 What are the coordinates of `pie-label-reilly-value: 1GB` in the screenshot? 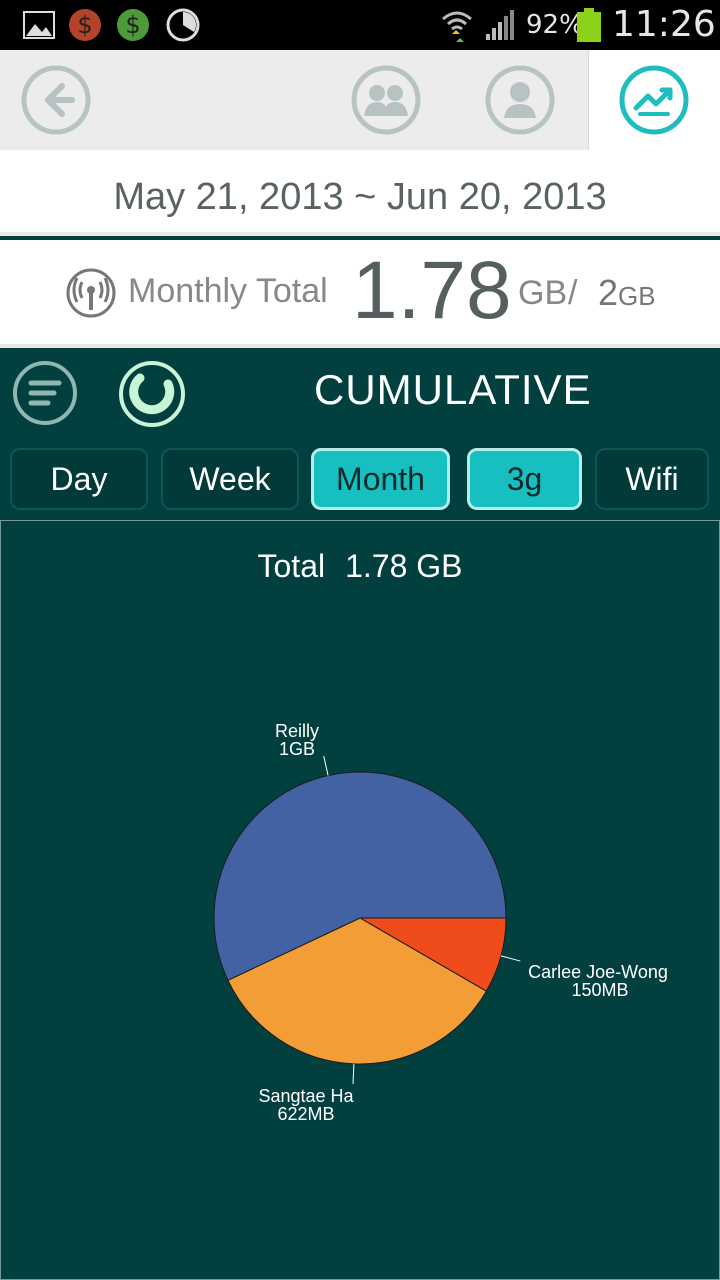 It's located at (297, 749).